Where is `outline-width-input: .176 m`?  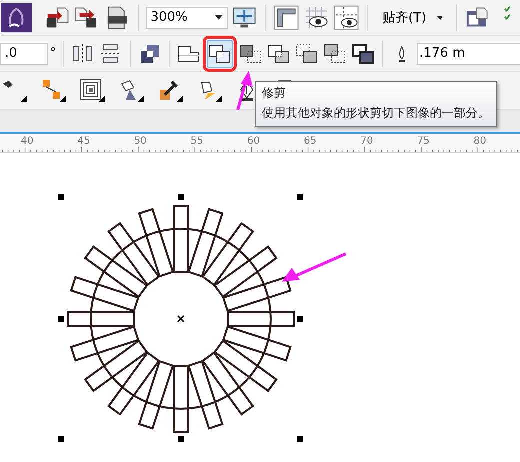
outline-width-input: .176 m is located at coordinates (468, 53).